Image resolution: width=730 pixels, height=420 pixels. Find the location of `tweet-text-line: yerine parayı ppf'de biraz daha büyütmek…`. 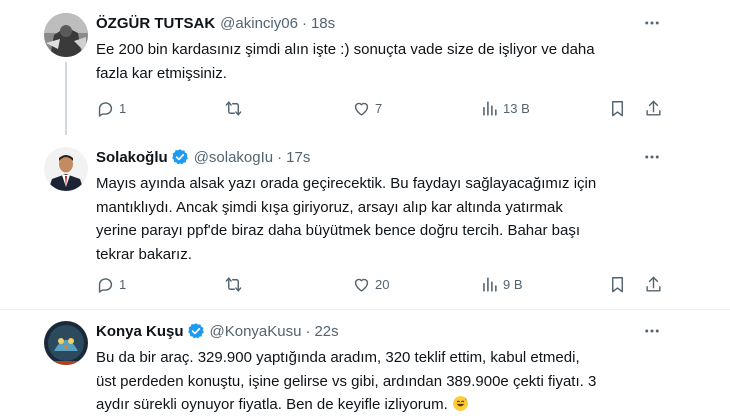

tweet-text-line: yerine parayı ppf'de biraz daha büyütmek… is located at coordinates (338, 230).